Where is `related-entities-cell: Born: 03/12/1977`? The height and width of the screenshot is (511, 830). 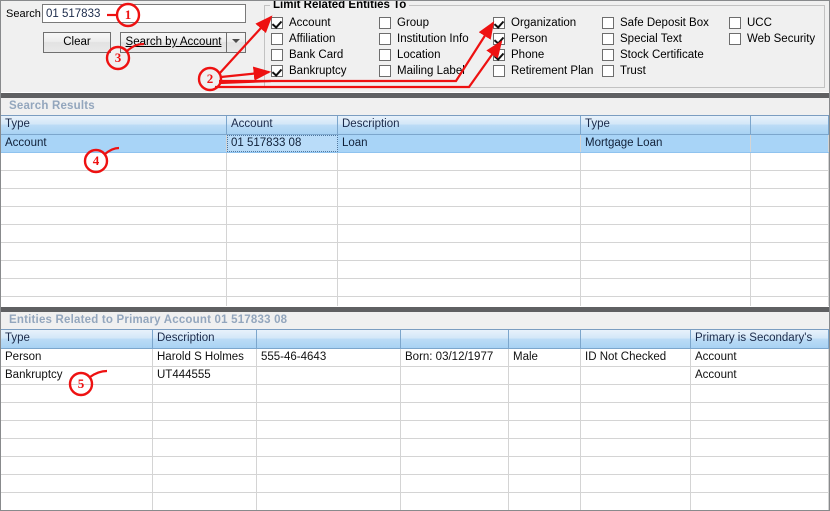
related-entities-cell: Born: 03/12/1977 is located at coordinates (455, 357).